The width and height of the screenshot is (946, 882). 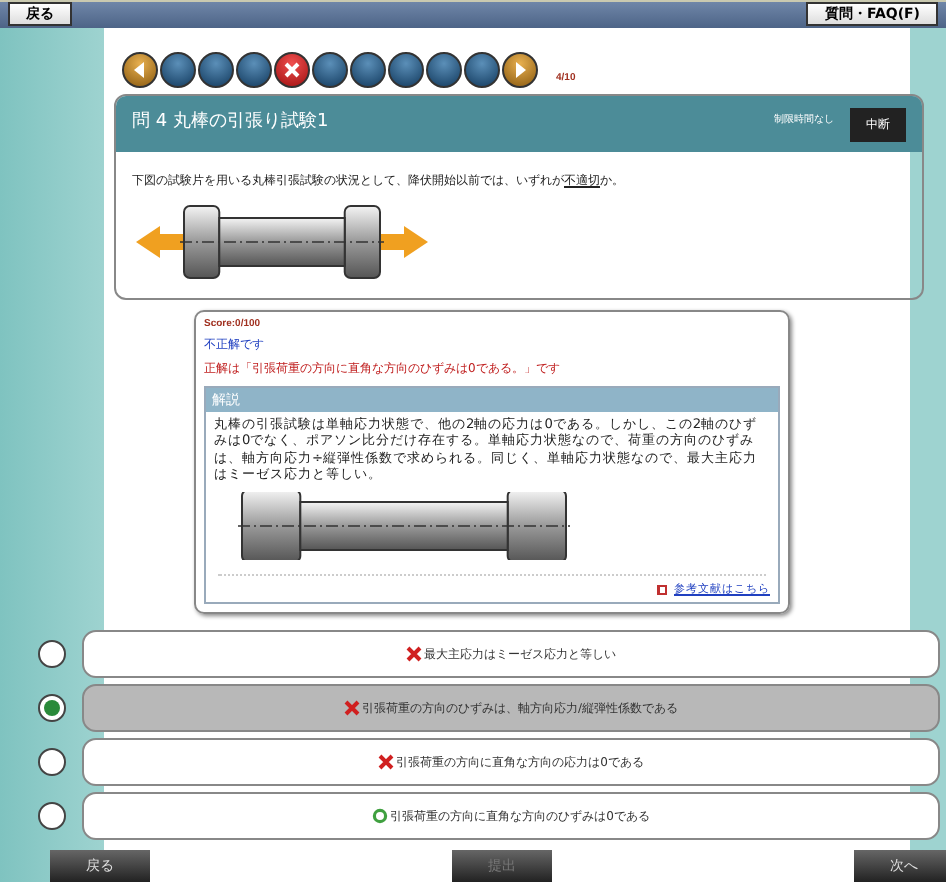 I want to click on previous-button, so click(x=140, y=69).